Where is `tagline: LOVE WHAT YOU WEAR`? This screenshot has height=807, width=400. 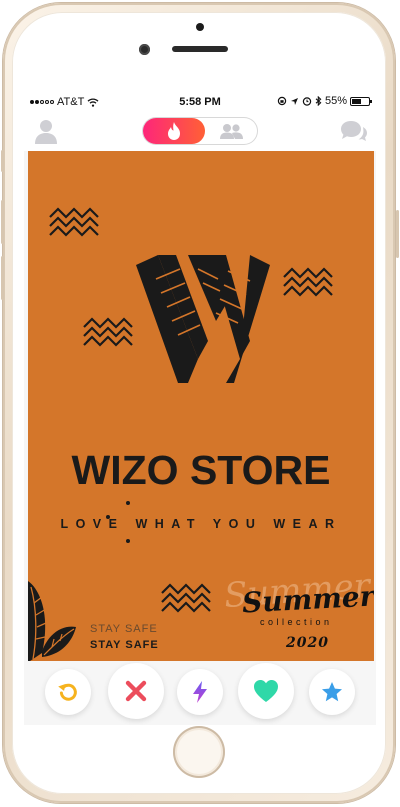 tagline: LOVE WHAT YOU WEAR is located at coordinates (201, 524).